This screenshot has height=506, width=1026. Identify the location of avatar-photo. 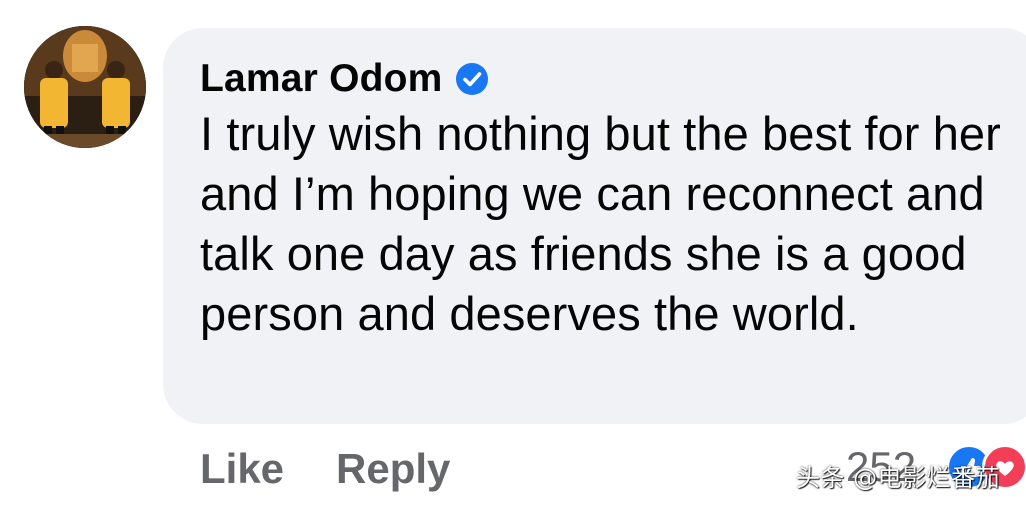
(85, 87).